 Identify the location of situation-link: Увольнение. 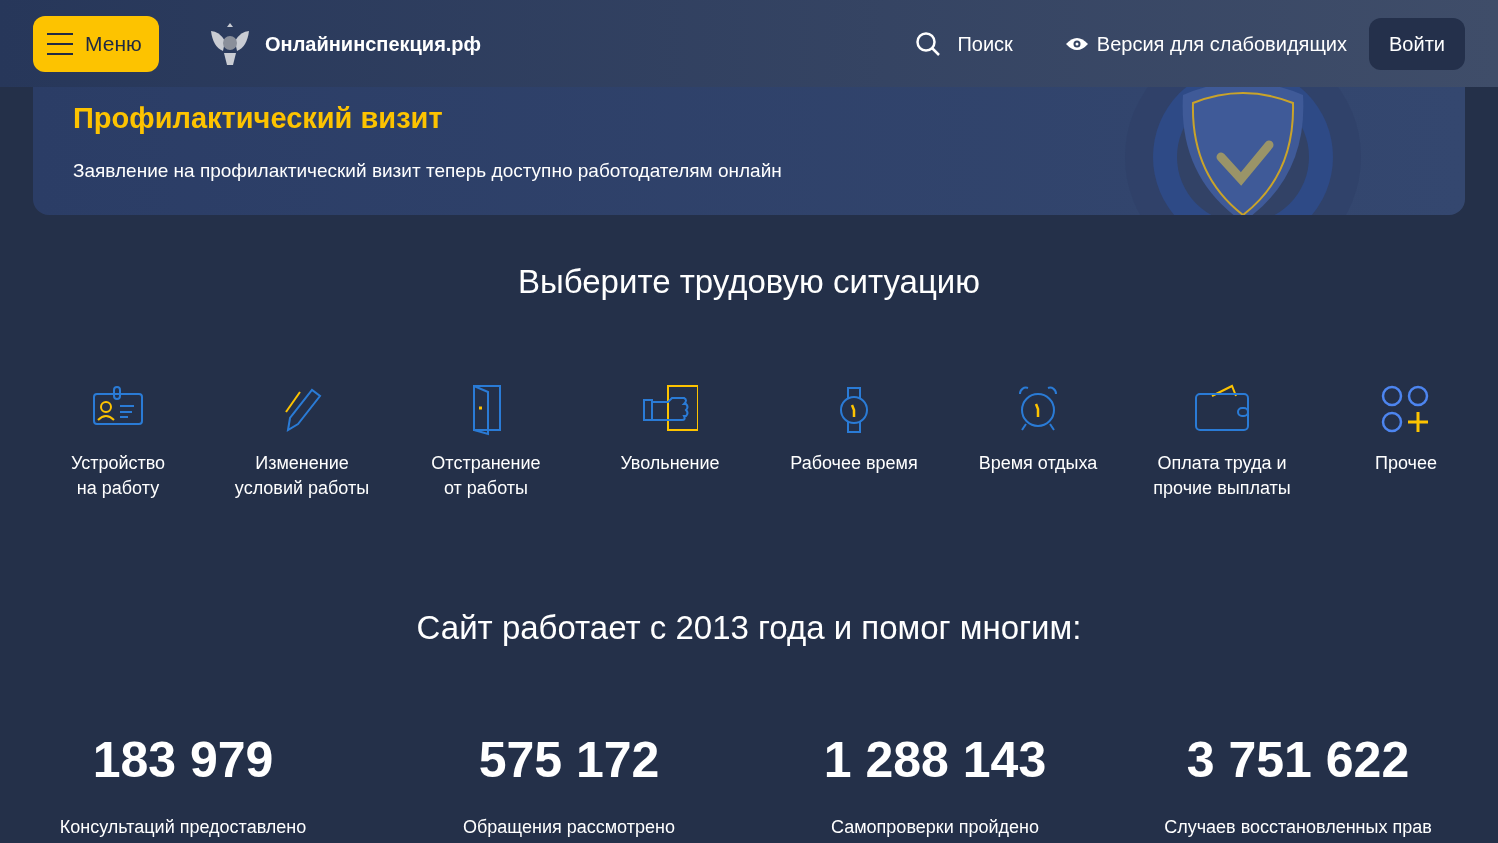
(670, 463).